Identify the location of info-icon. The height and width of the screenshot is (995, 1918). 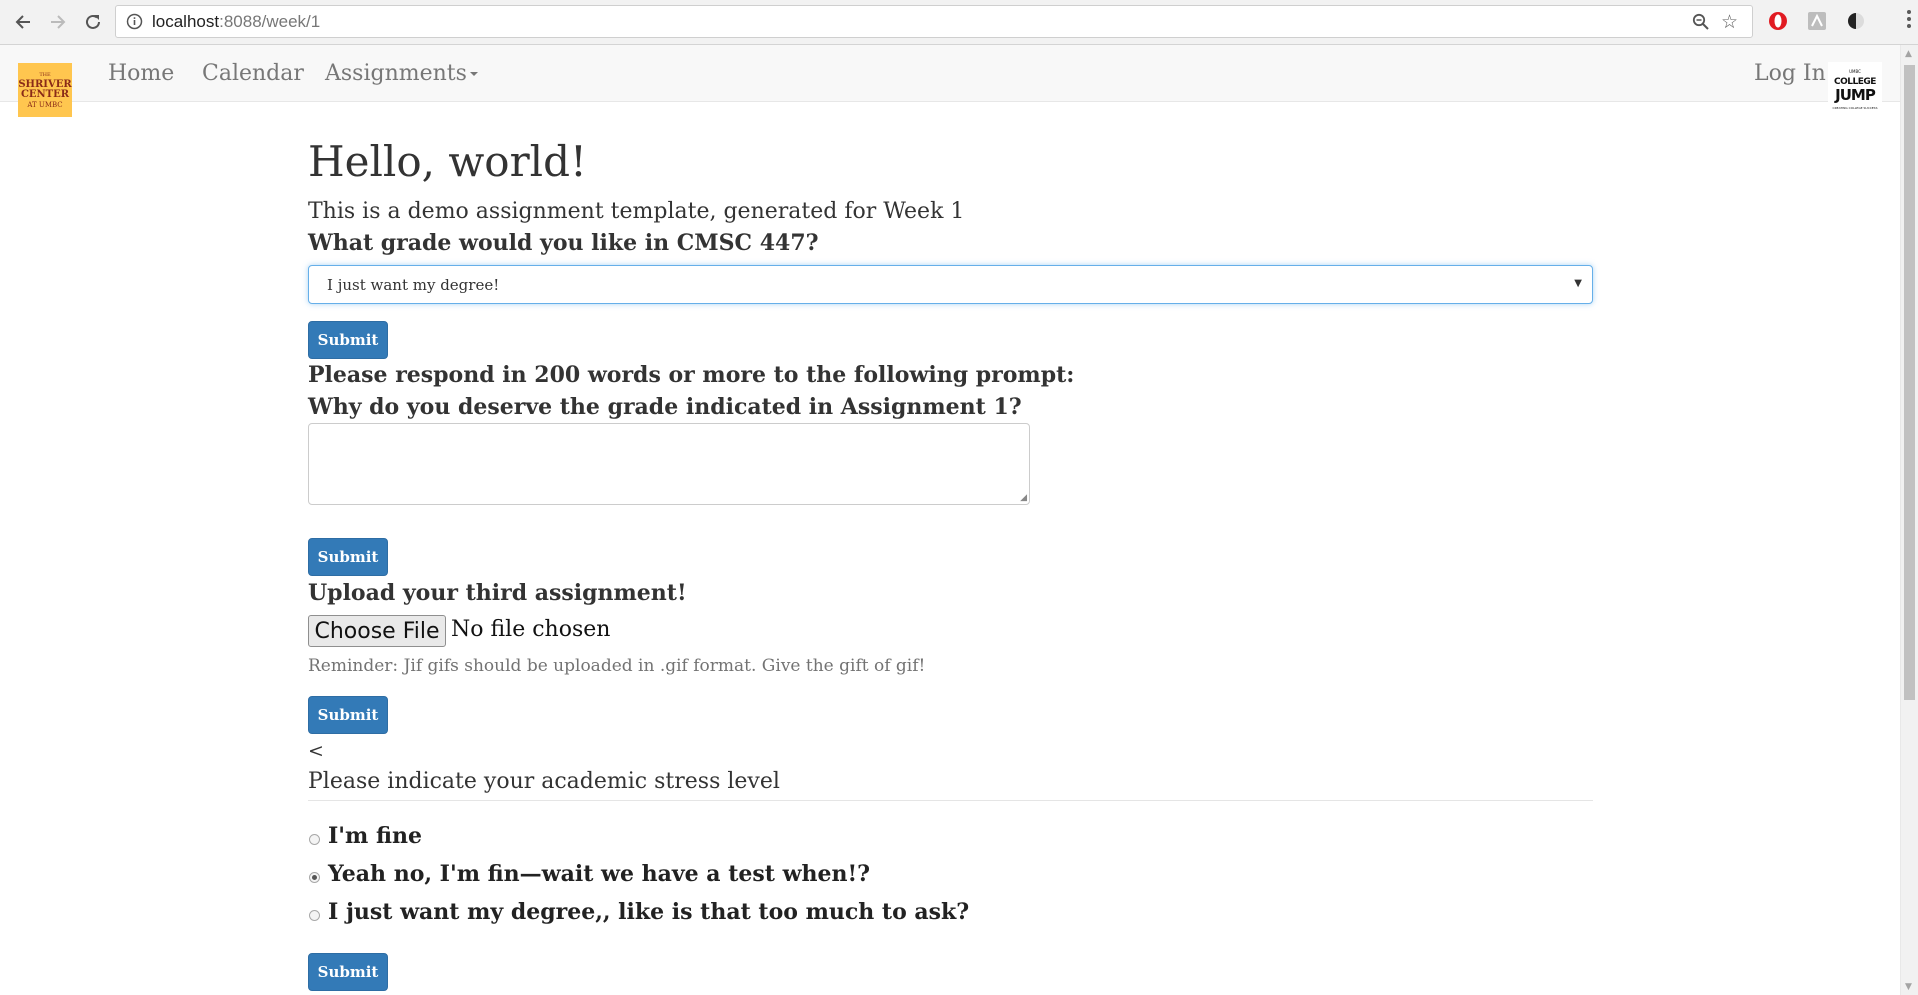
(134, 21).